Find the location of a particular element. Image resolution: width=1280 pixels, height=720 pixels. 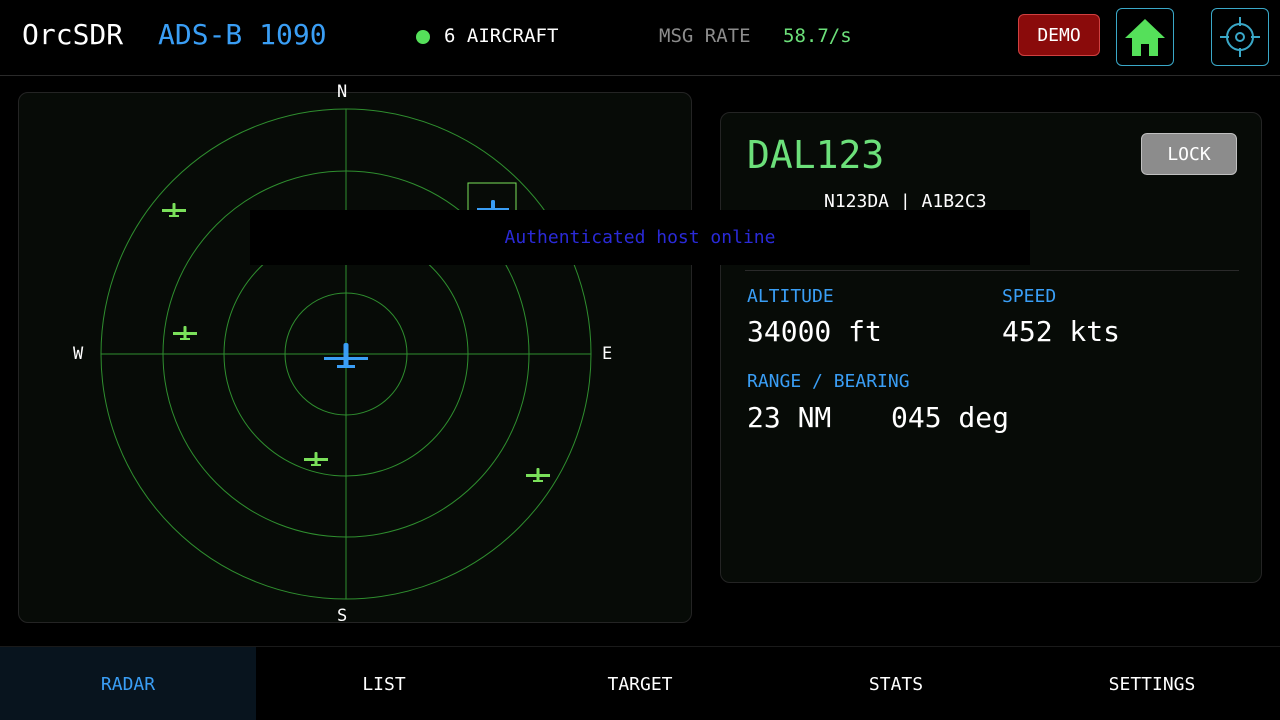

app-title: OrcSDR is located at coordinates (73, 34).